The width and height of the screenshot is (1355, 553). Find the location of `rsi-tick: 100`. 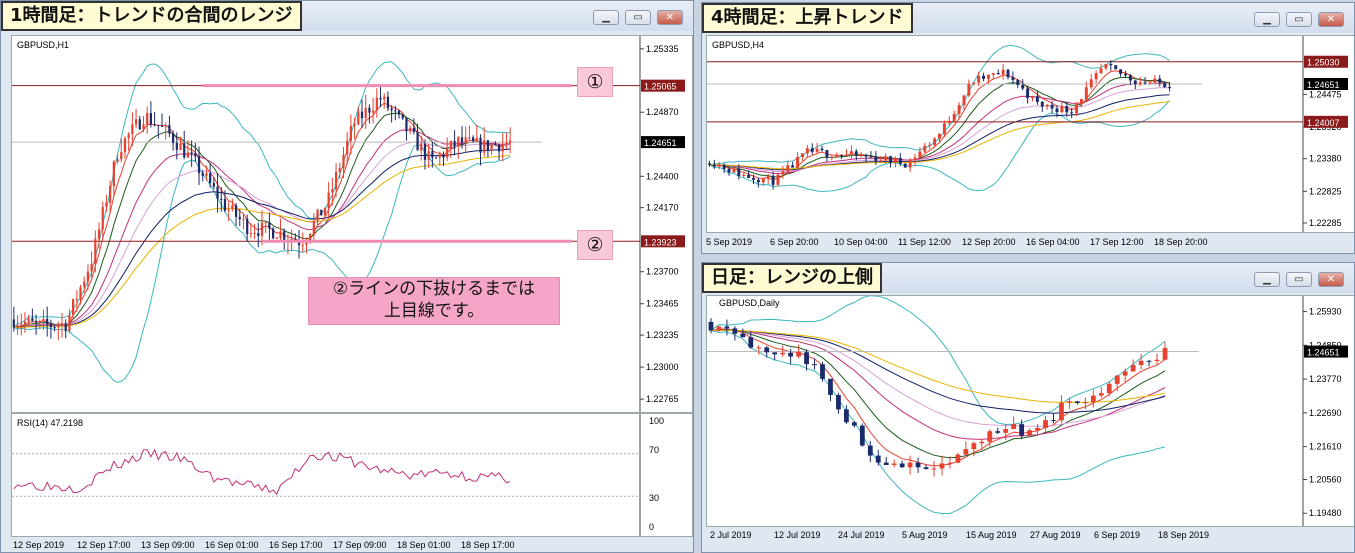

rsi-tick: 100 is located at coordinates (656, 421).